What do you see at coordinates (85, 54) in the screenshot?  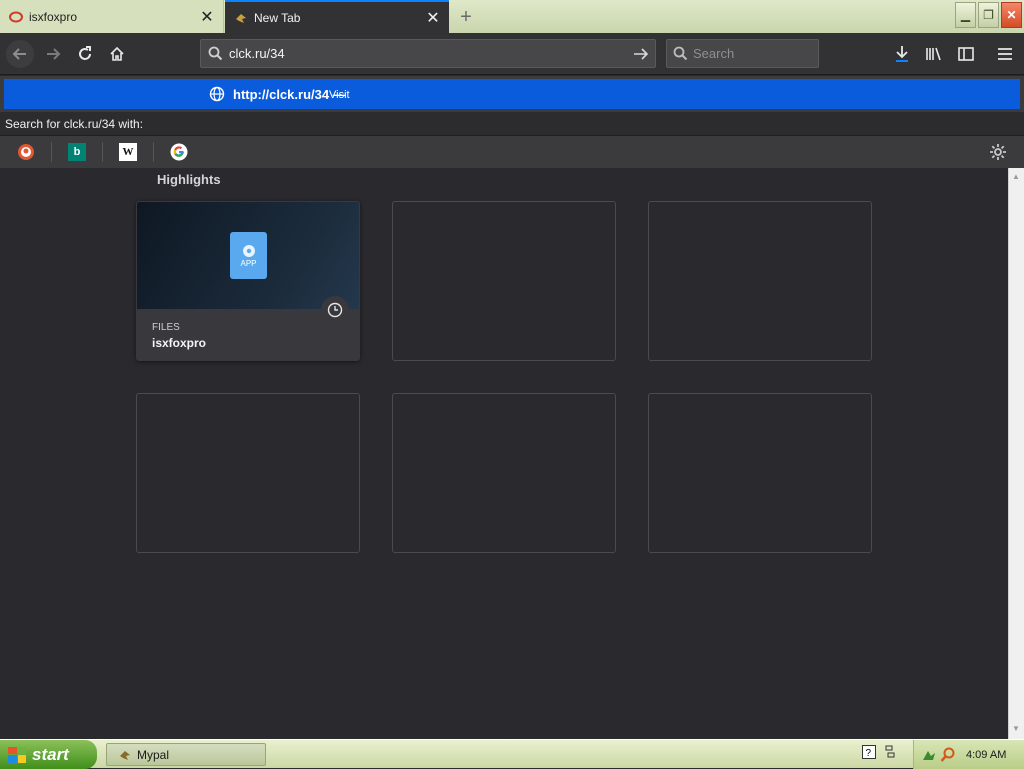 I see `reload-button` at bounding box center [85, 54].